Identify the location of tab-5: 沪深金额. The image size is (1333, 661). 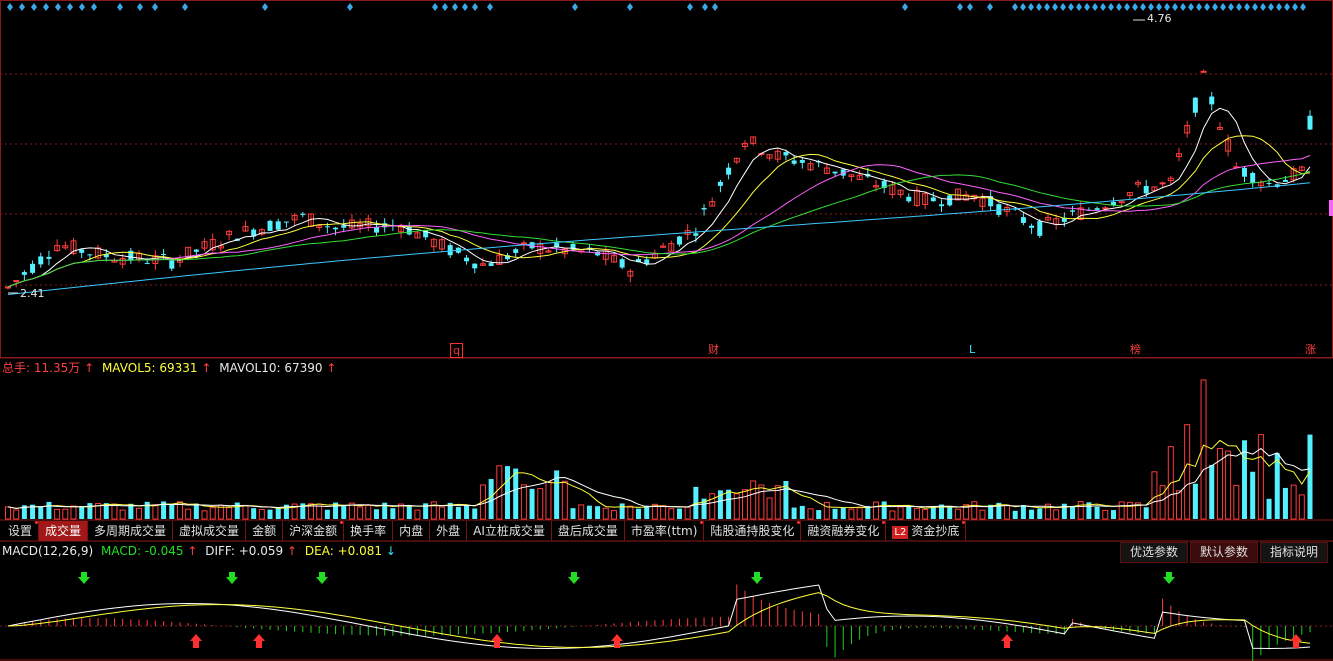
(314, 531).